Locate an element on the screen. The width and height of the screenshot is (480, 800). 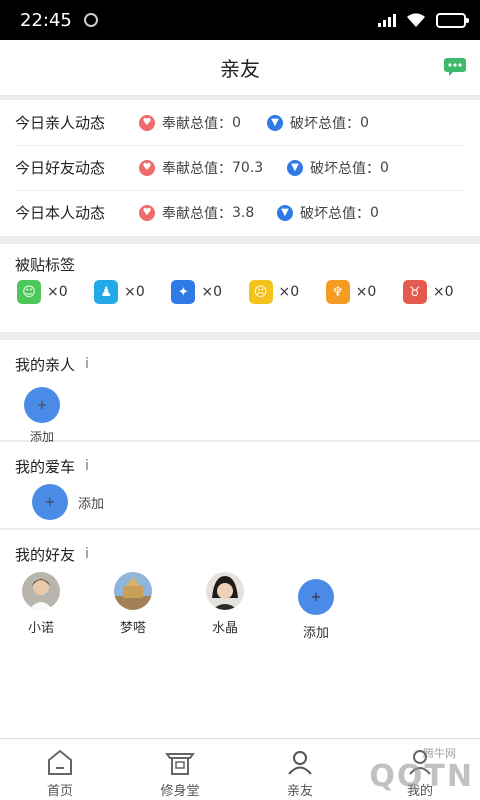
status-bar: 22:45 is located at coordinates (240, 20).